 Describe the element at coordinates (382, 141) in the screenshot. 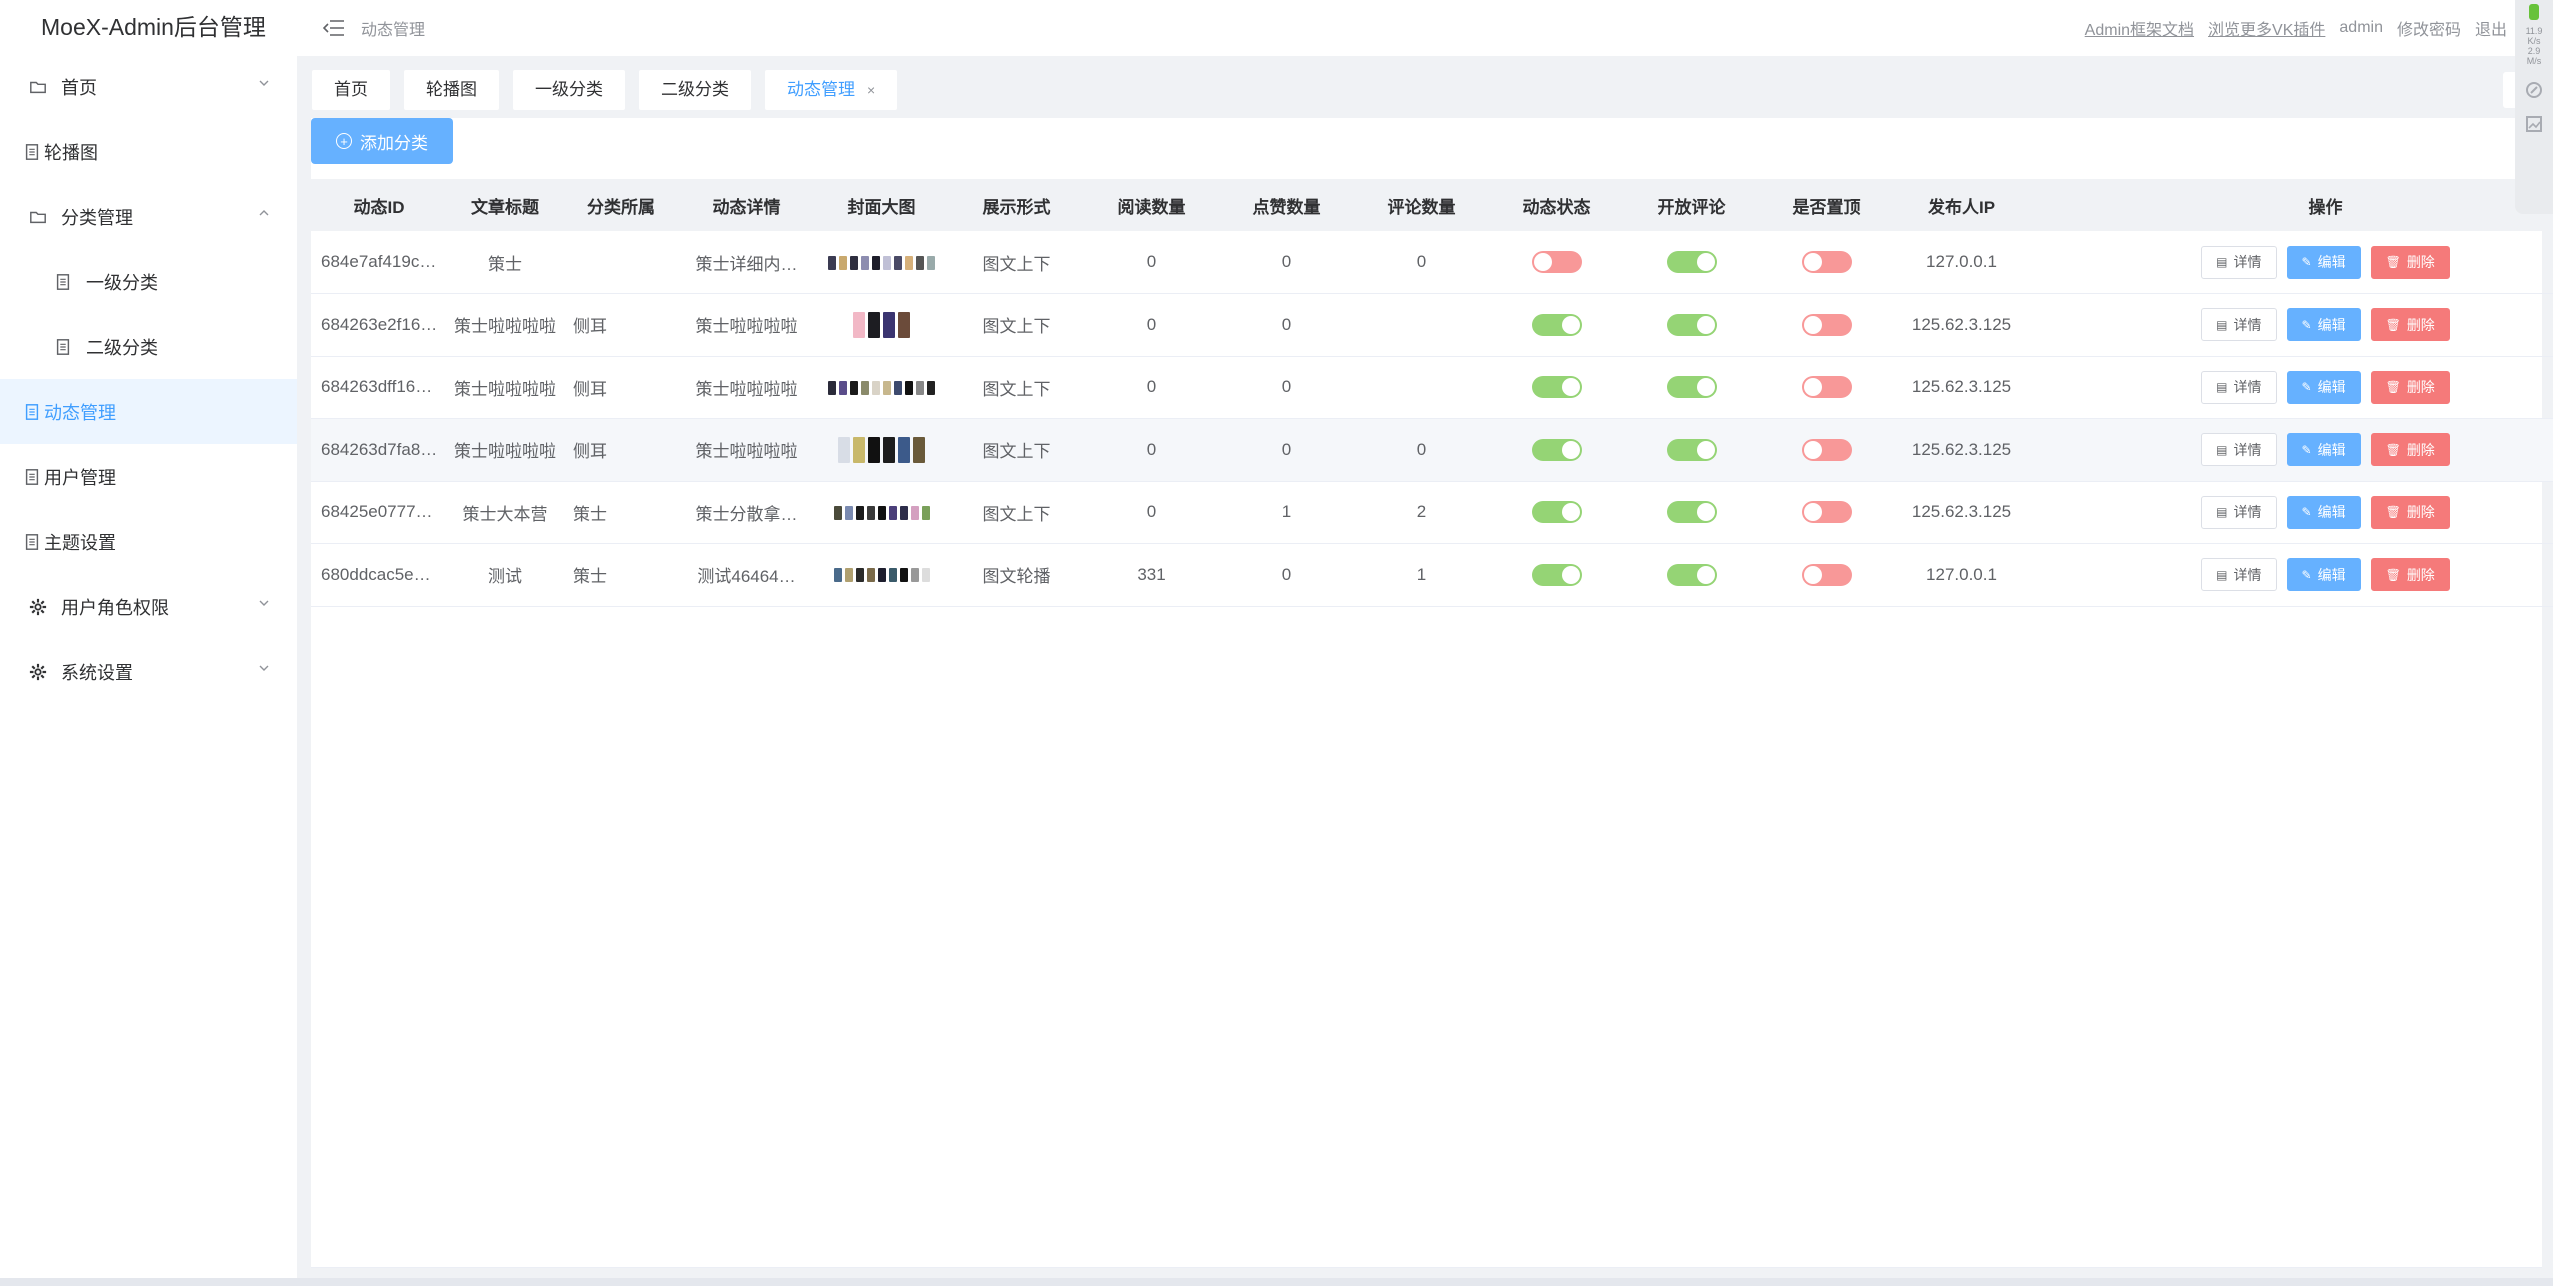

I see `add-category-button: + 添加分类` at that location.